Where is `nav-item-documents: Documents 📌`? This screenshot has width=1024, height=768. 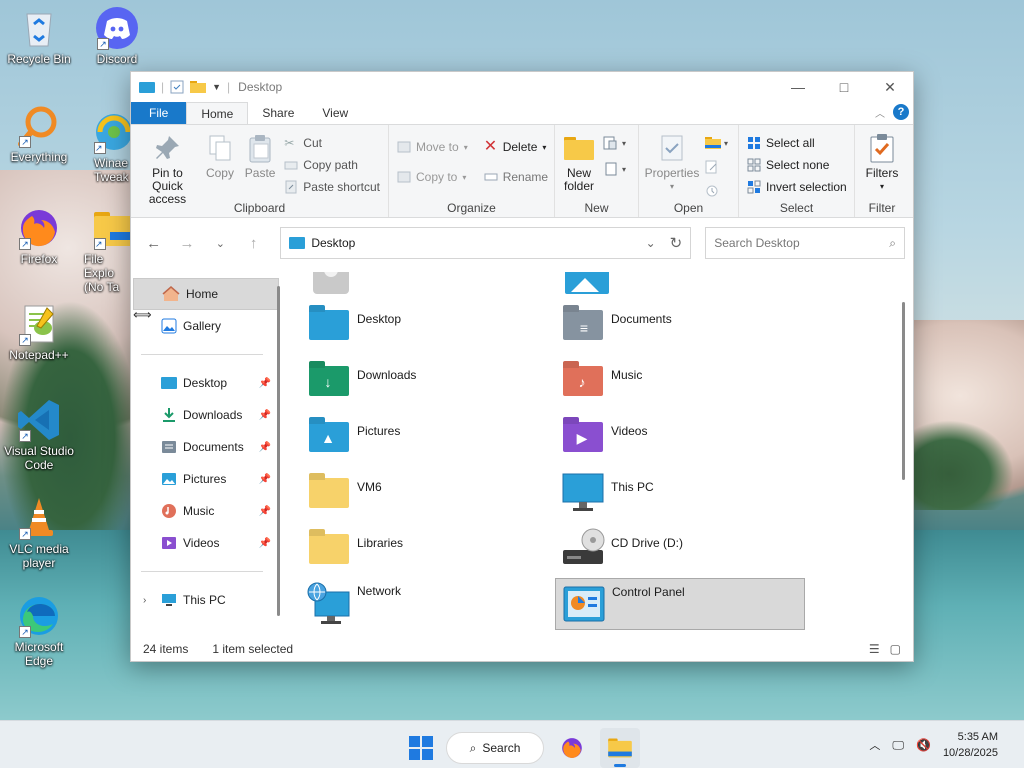 nav-item-documents: Documents 📌 is located at coordinates (206, 447).